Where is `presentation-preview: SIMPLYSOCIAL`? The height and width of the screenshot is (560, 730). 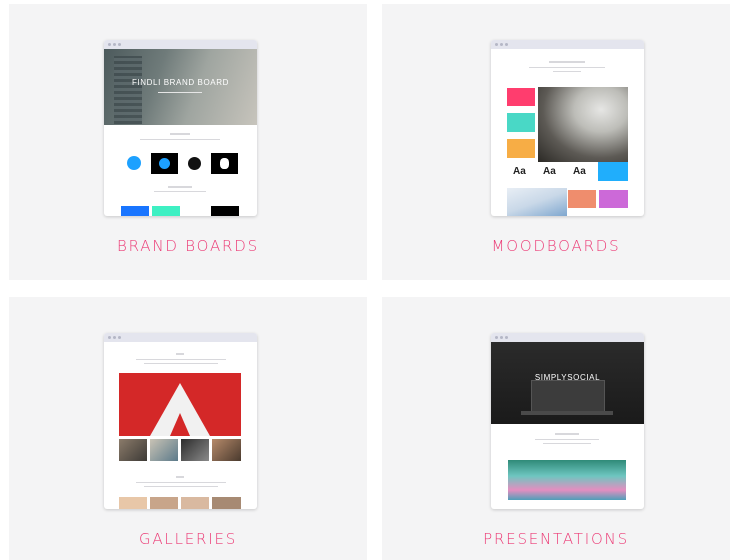
presentation-preview: SIMPLYSOCIAL is located at coordinates (567, 421).